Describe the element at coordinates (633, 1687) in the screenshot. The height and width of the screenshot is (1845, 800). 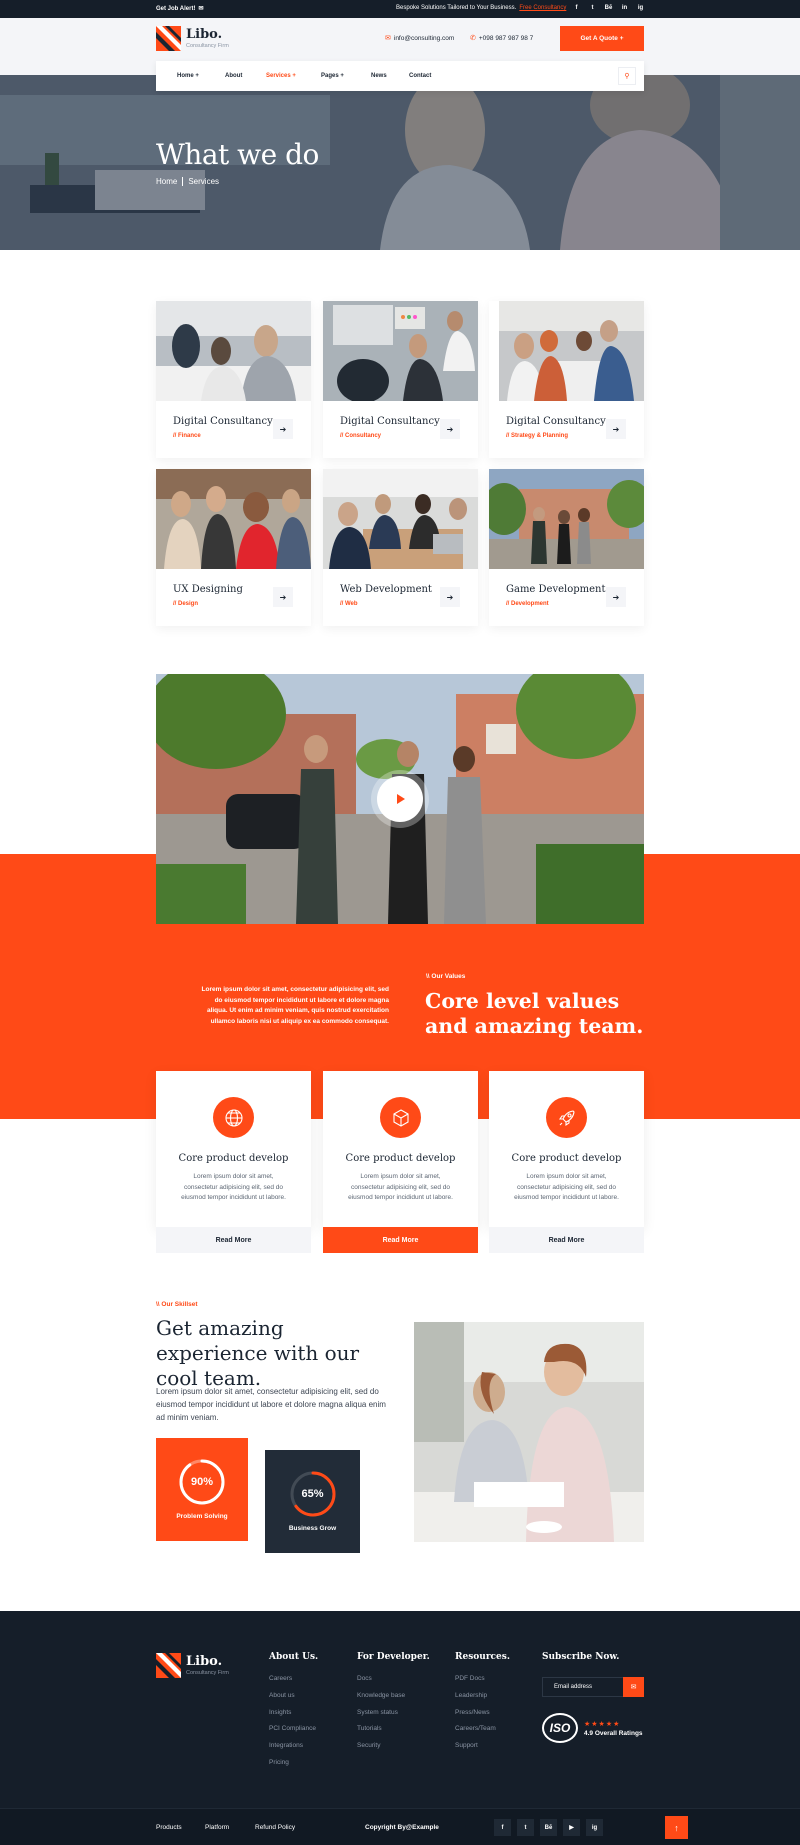
I see `subscribe-button: ✉` at that location.